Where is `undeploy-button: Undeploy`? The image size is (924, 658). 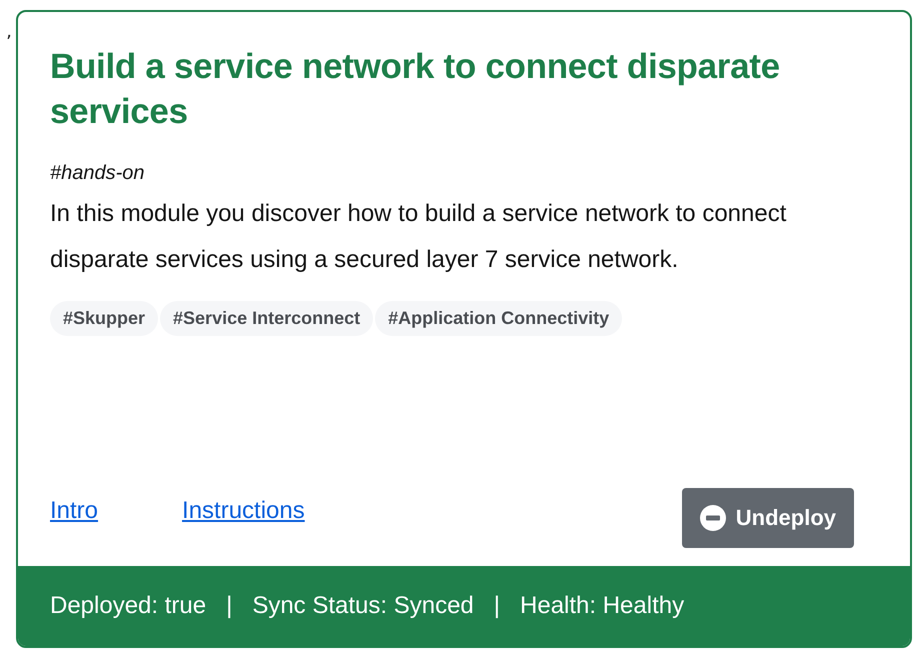
undeploy-button: Undeploy is located at coordinates (768, 518).